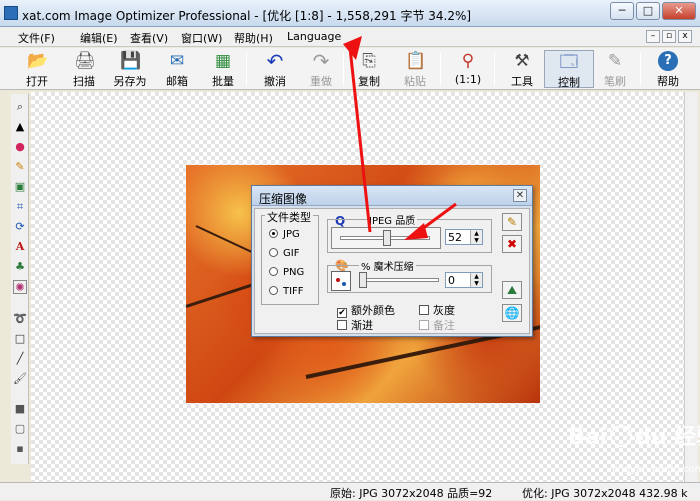  I want to click on stamp-tool-icon: ♣, so click(20, 267).